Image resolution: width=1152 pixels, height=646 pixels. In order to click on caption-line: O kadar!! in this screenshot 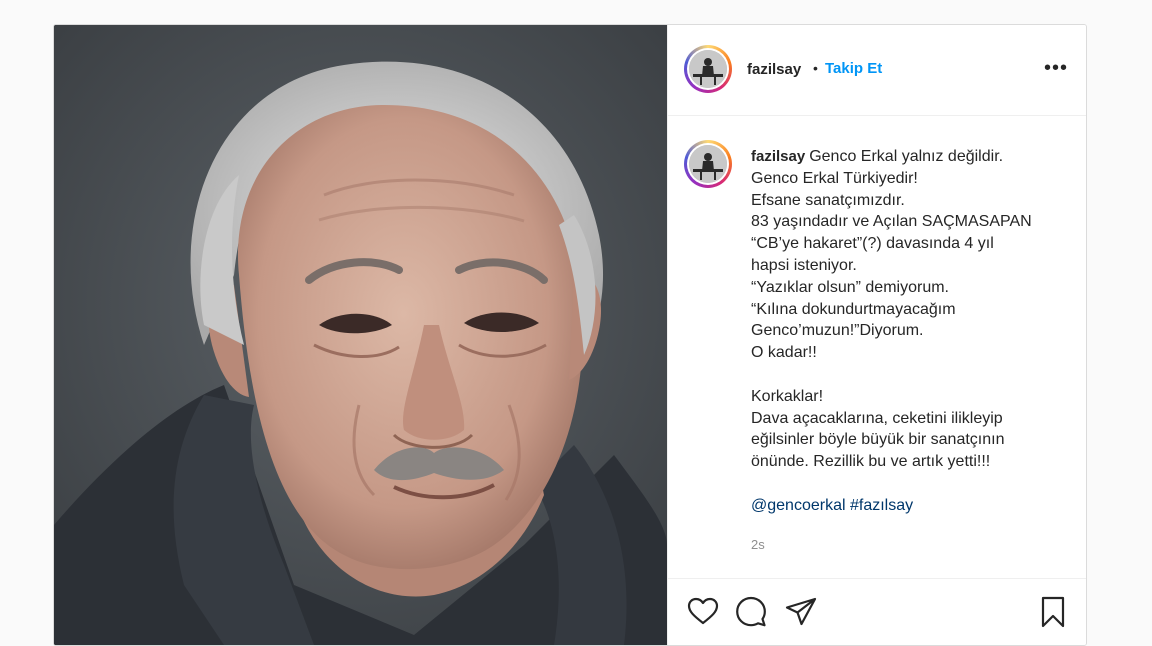, I will do `click(784, 353)`.